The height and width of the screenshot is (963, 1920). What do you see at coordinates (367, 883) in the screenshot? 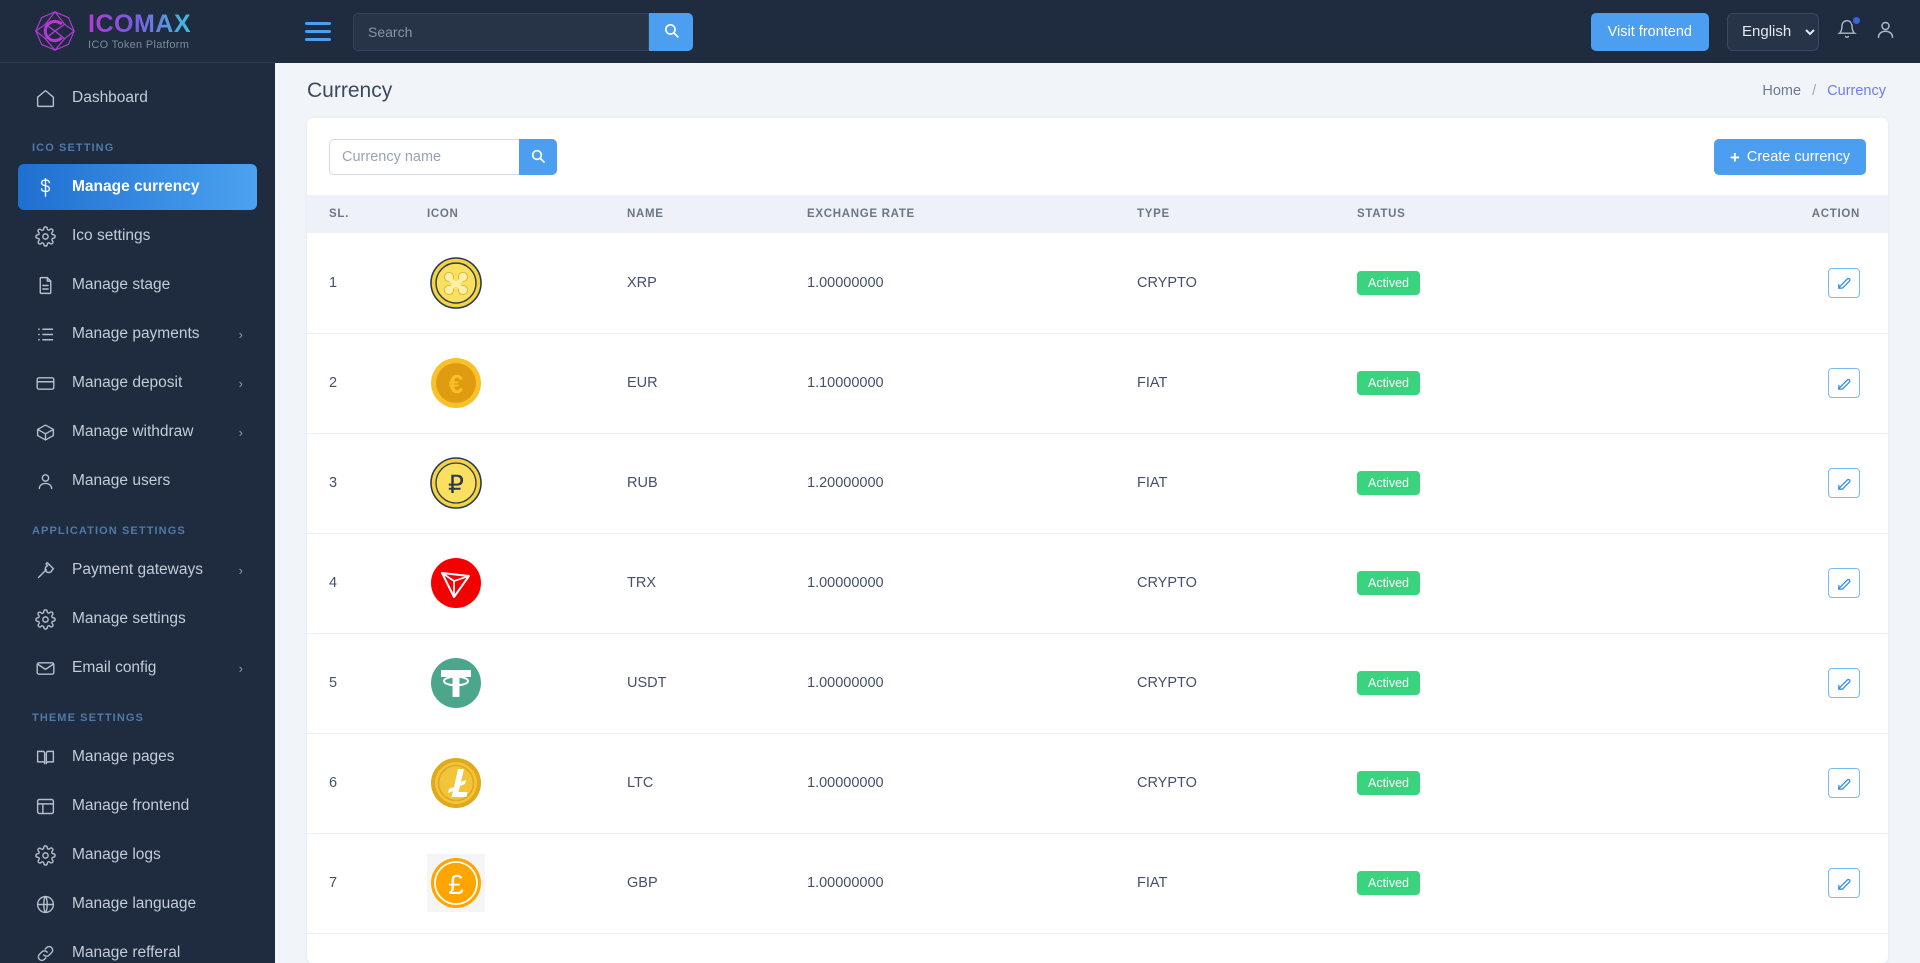
I see `cell-sl: 7` at bounding box center [367, 883].